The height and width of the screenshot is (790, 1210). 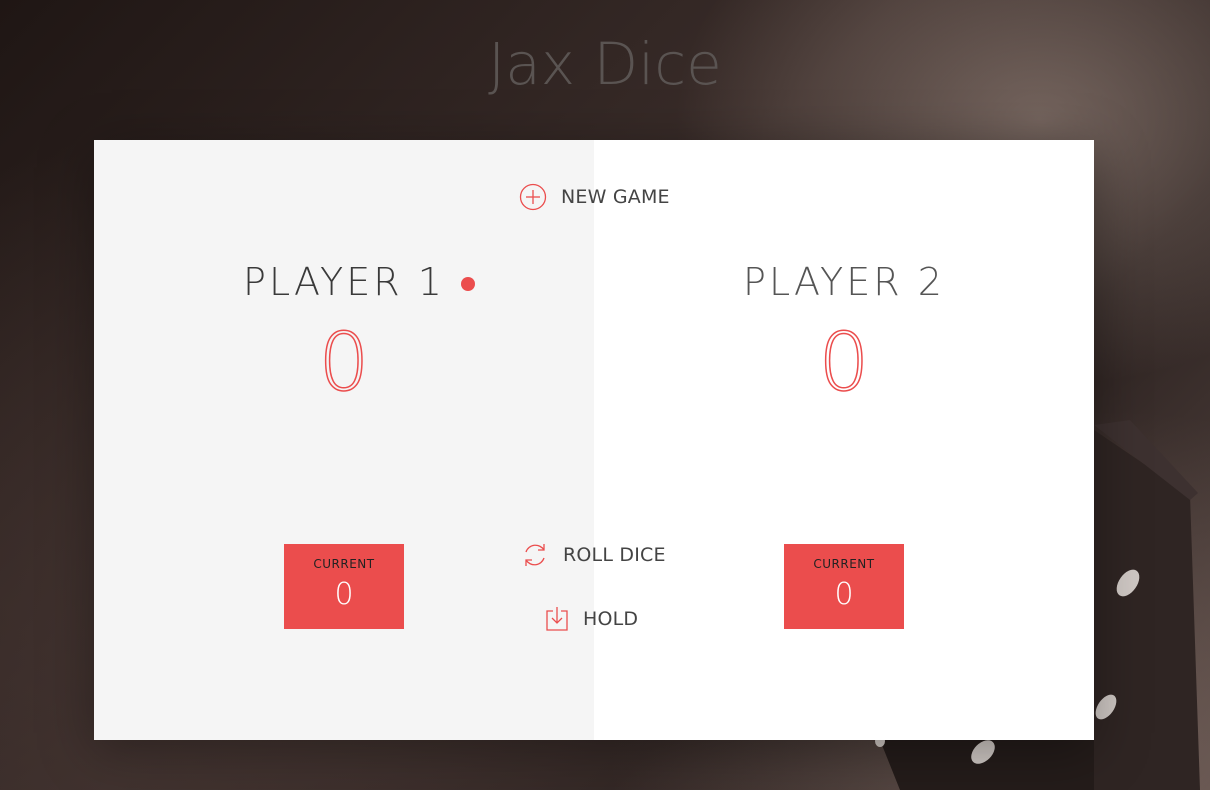 I want to click on player-2-score-value: 0, so click(x=844, y=362).